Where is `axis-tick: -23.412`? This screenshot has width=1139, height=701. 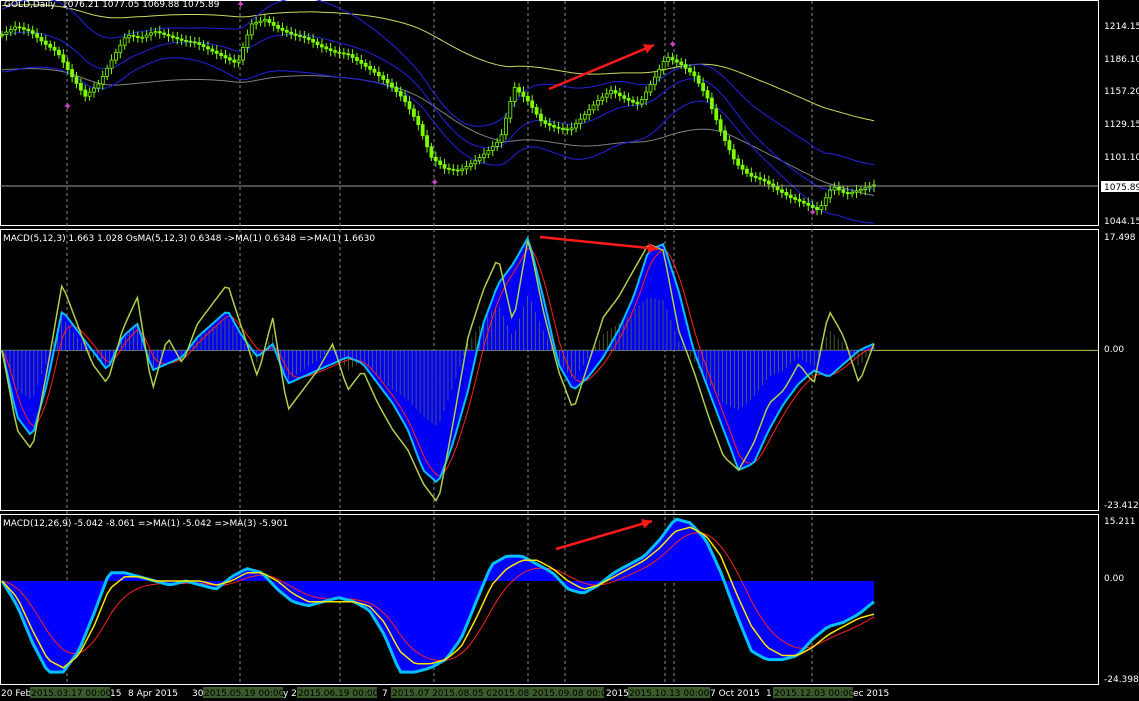
axis-tick: -23.412 is located at coordinates (1121, 506).